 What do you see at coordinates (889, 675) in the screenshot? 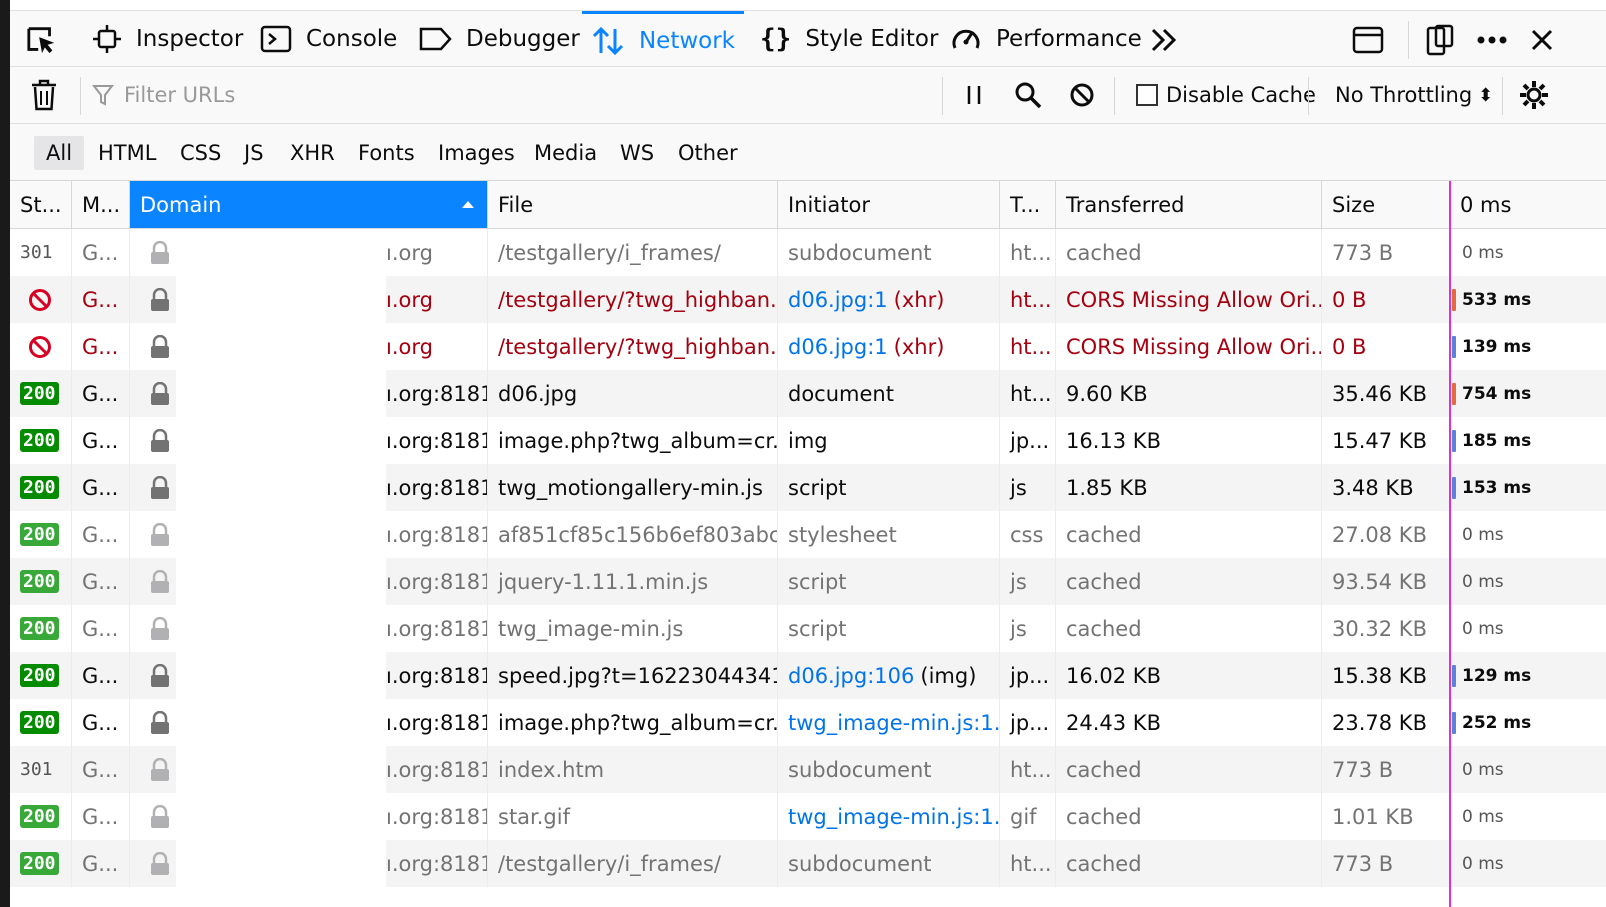
I see `initiator-cell: d06.jpg:106 (img)` at bounding box center [889, 675].